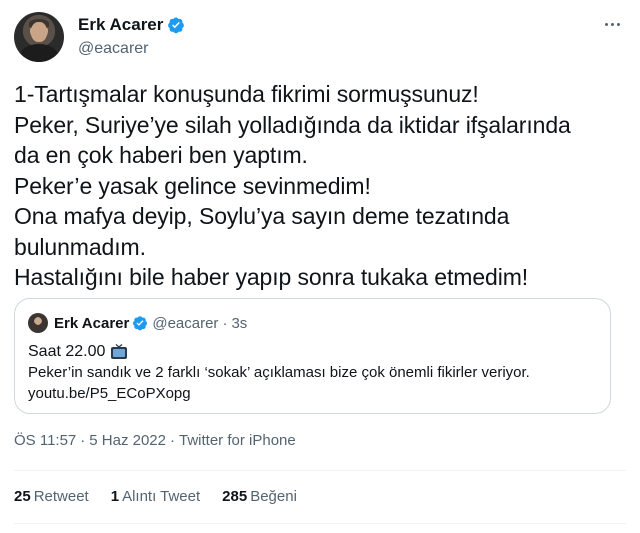 The width and height of the screenshot is (640, 533). Describe the element at coordinates (38, 323) in the screenshot. I see `quoted-author-avatar` at that location.